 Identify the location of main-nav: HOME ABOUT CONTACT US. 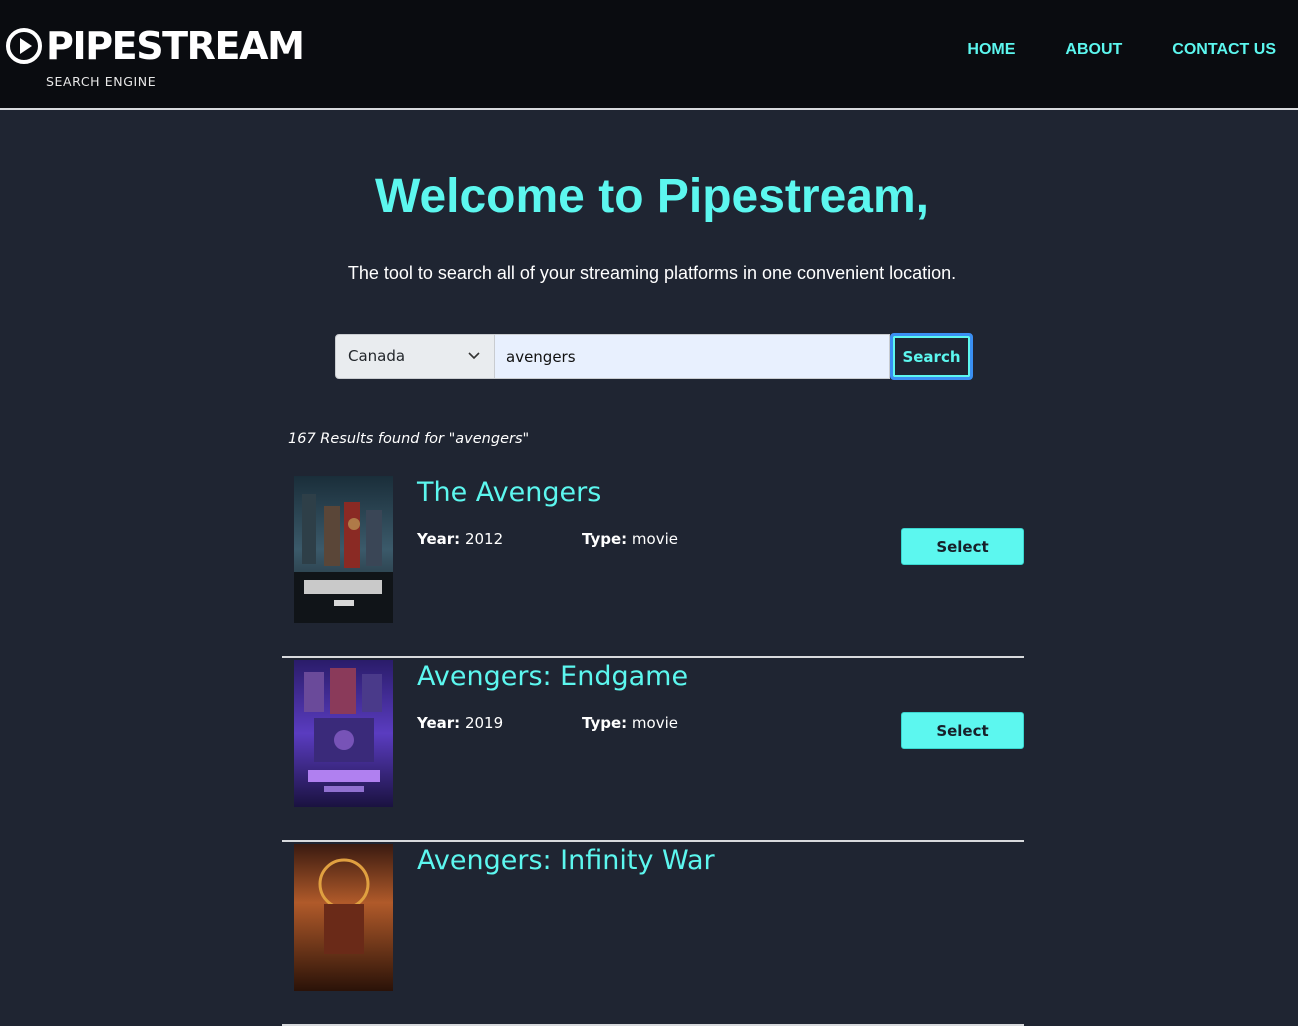
(1121, 50).